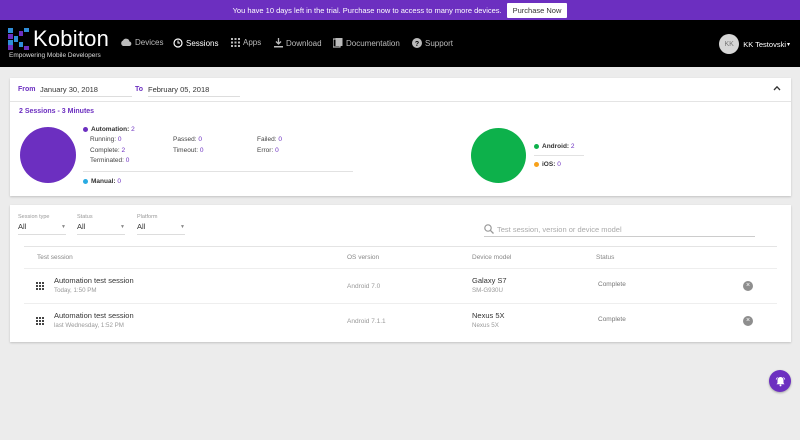 The width and height of the screenshot is (800, 440). I want to click on nav-download: Download, so click(298, 43).